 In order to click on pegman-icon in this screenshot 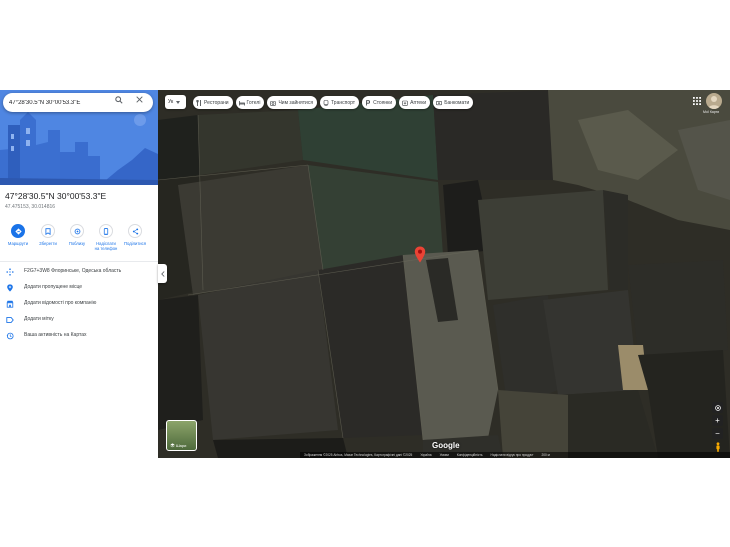, I will do `click(717, 446)`.